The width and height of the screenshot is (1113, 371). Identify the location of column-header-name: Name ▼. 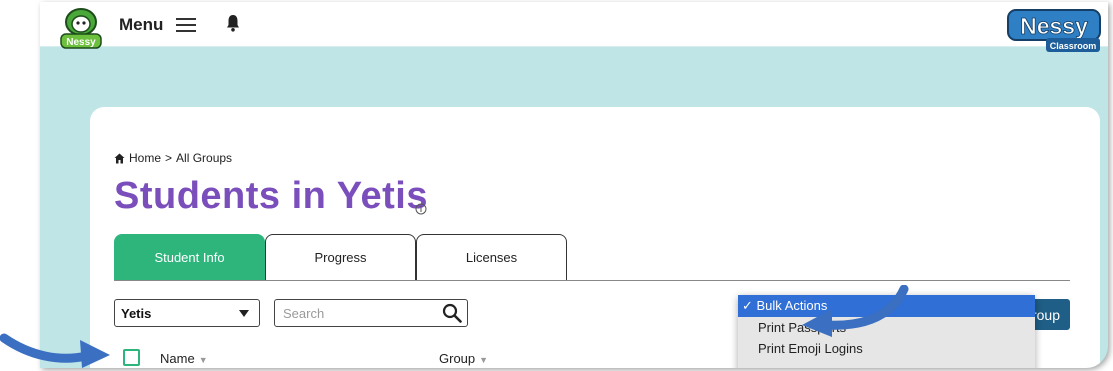
(184, 358).